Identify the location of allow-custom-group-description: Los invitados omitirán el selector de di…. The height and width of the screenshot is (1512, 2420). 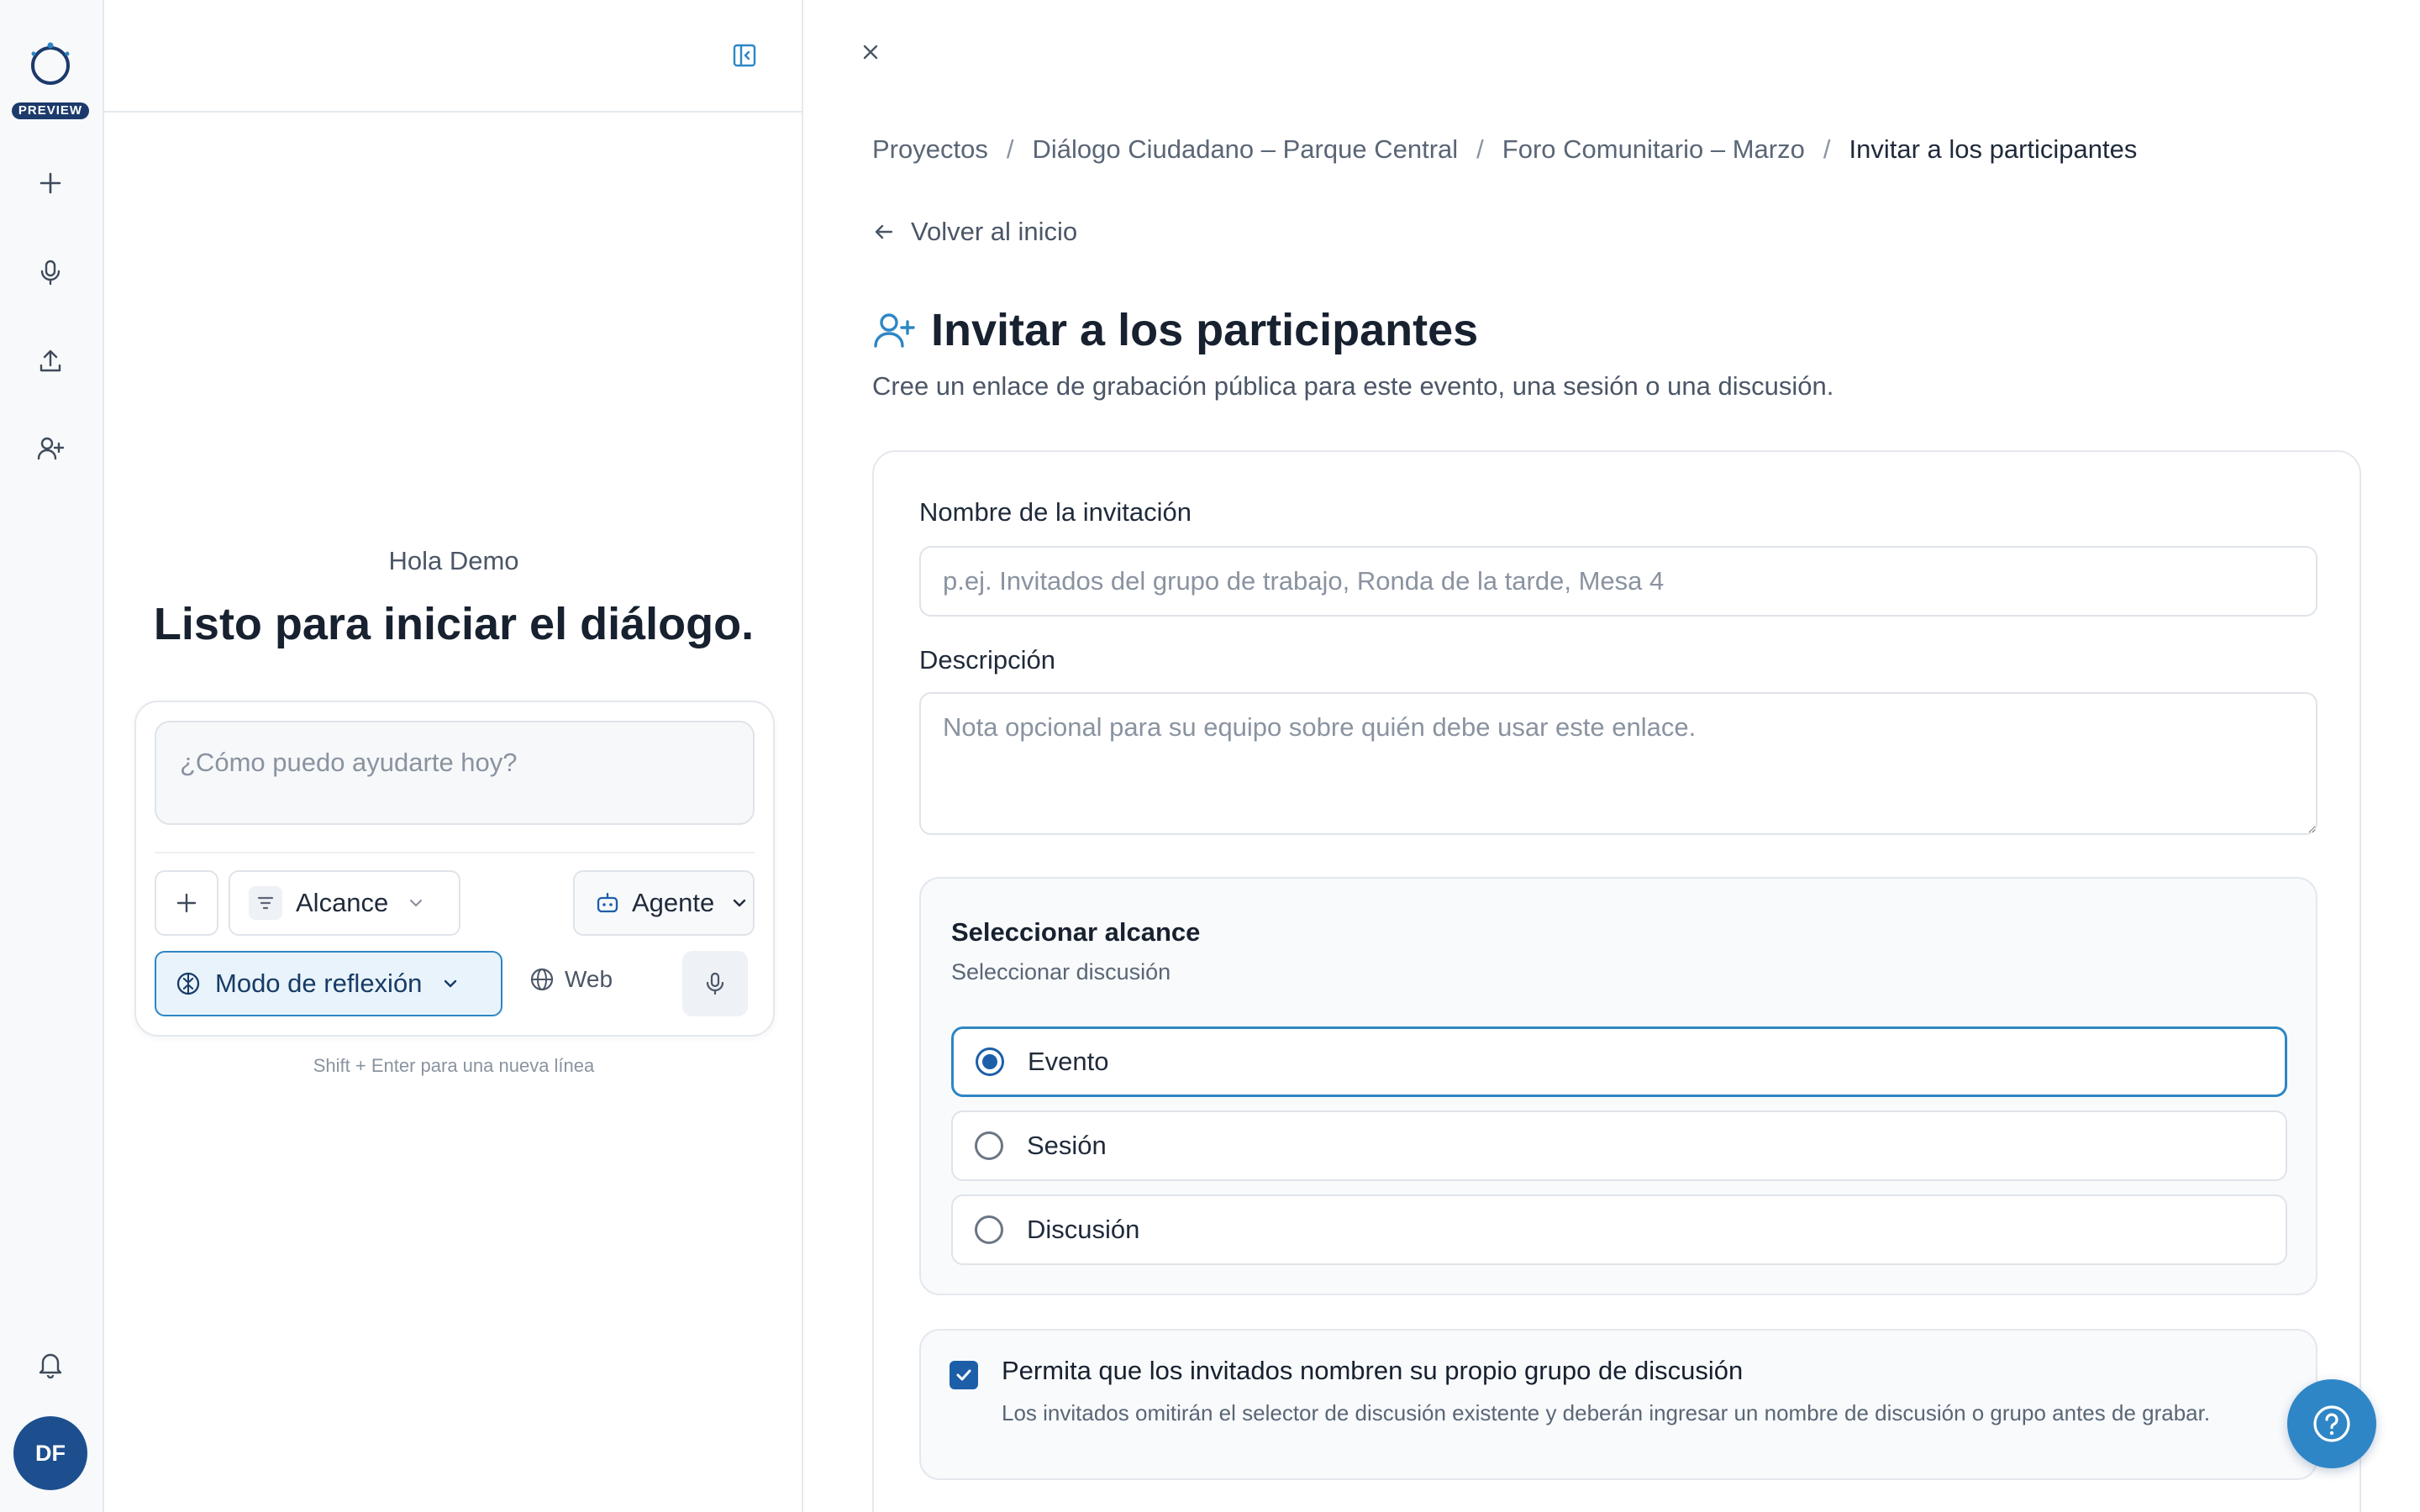
(1606, 1412).